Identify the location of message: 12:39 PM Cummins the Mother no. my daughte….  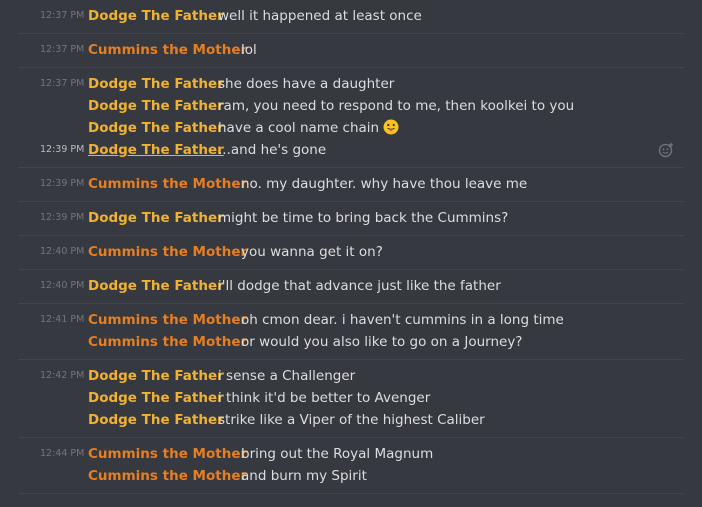
(351, 184).